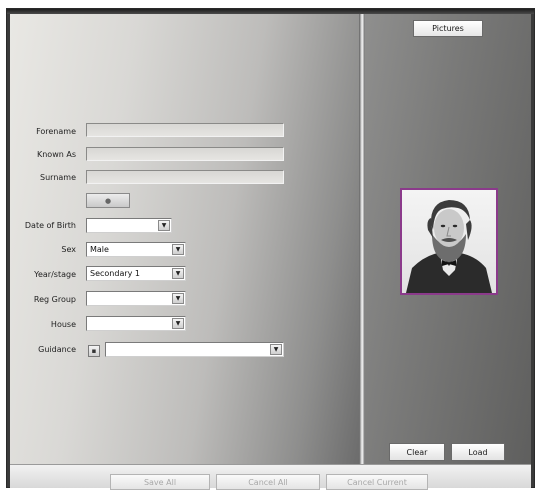  What do you see at coordinates (136, 298) in the screenshot?
I see `reg-group-select: ▼` at bounding box center [136, 298].